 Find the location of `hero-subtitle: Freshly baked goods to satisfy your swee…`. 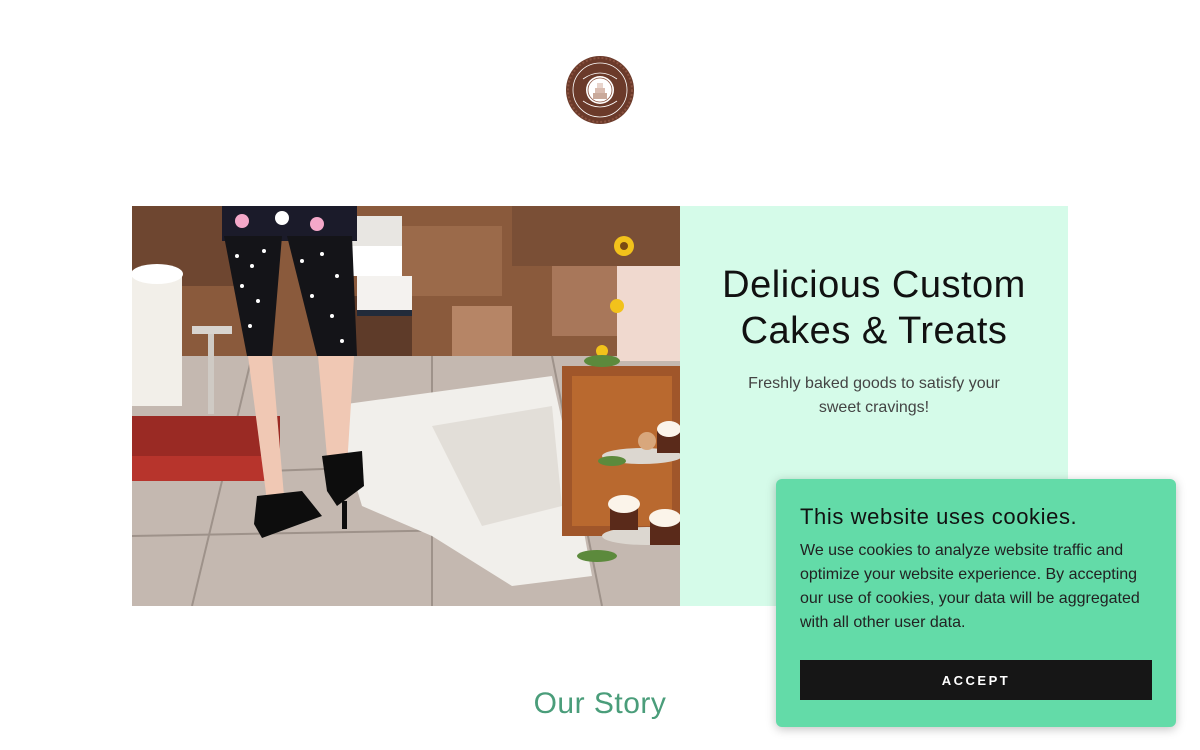

hero-subtitle: Freshly baked goods to satisfy your swee… is located at coordinates (874, 395).